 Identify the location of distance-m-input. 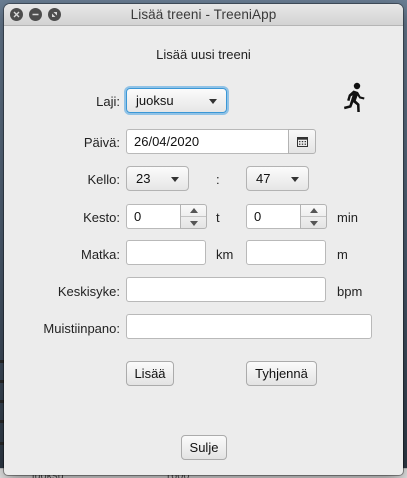
(286, 252).